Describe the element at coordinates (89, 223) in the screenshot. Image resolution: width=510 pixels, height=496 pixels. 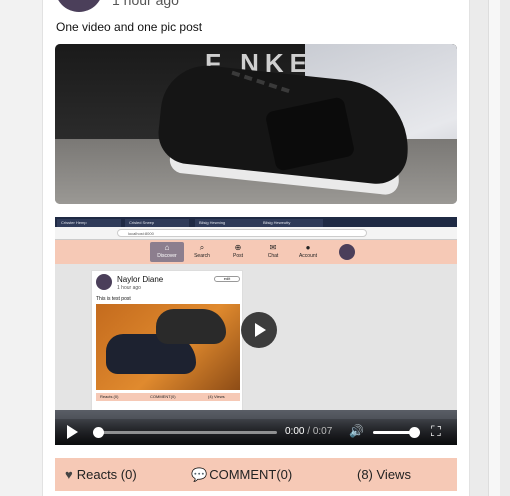
I see `video-tab: Crisster Hemp` at that location.